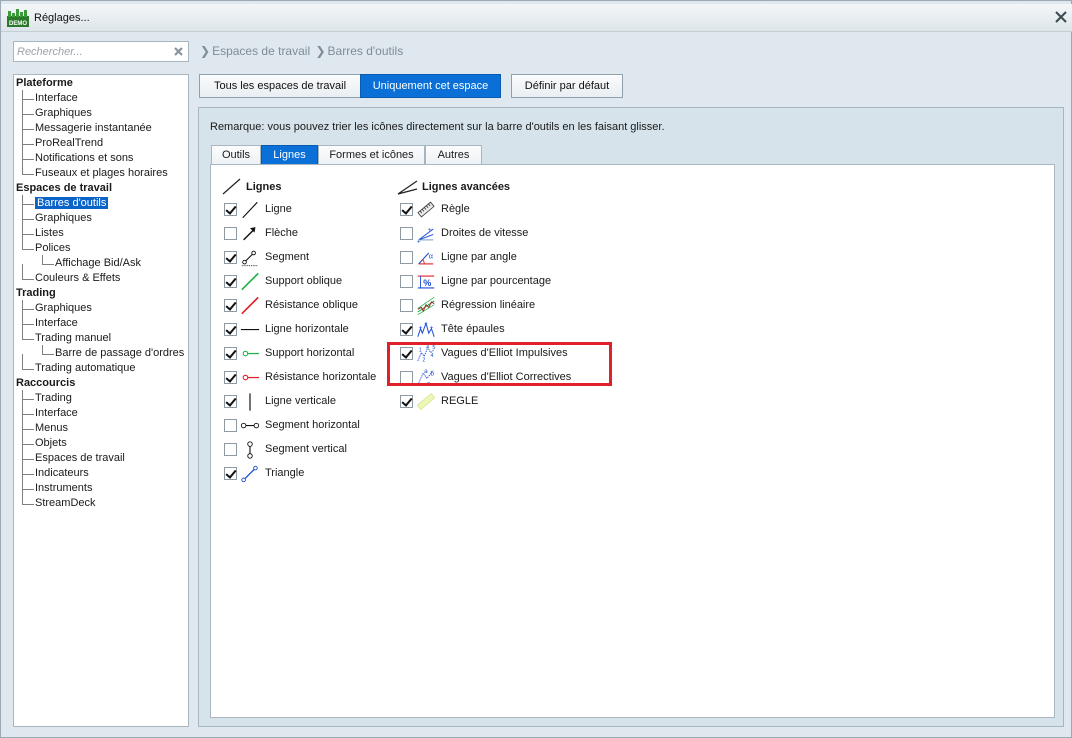 Image resolution: width=1072 pixels, height=738 pixels. What do you see at coordinates (64, 188) in the screenshot?
I see `tree-category-espaces-de-travail: Espaces de travail` at bounding box center [64, 188].